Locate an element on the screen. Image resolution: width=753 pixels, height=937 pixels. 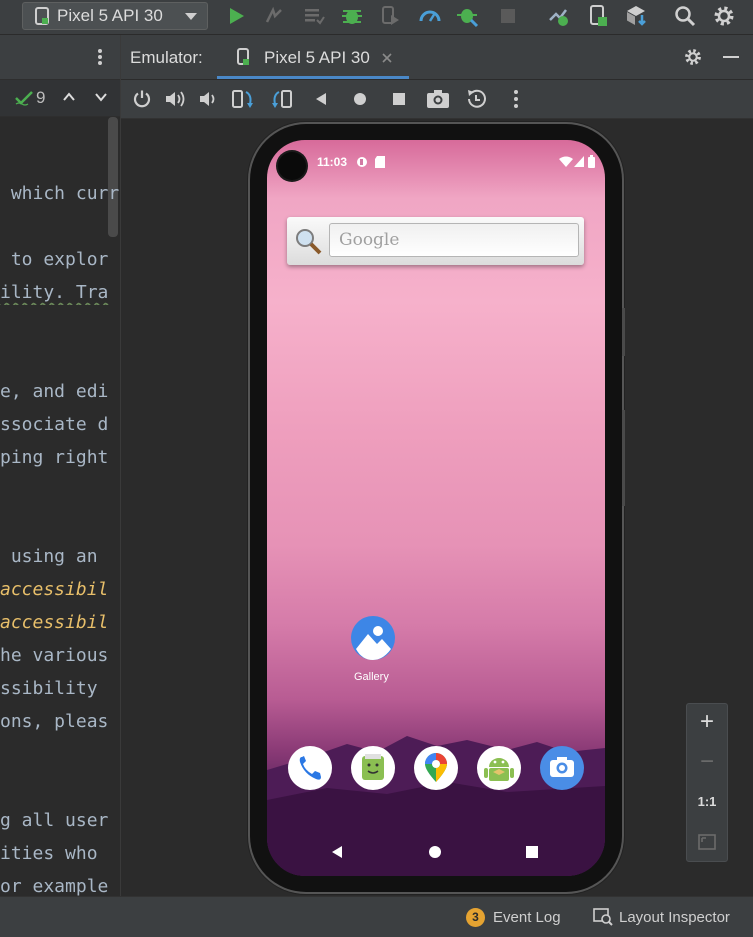
tab-title: Pixel 5 API 30 is located at coordinates (317, 57).